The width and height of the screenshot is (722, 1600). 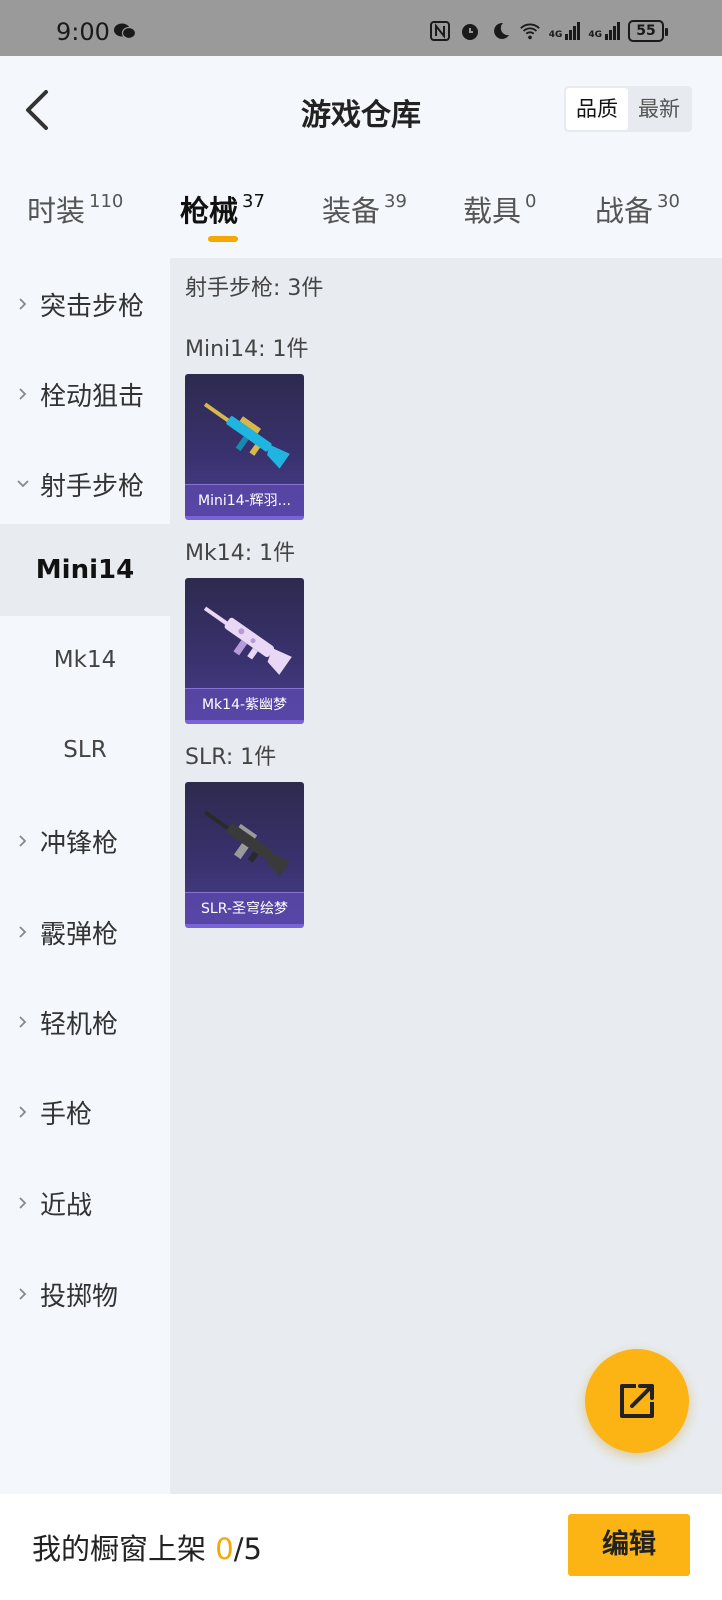 I want to click on category-tabs: 时装 110 枪械 37 装备 39 载具 0 战备 30, so click(x=361, y=212).